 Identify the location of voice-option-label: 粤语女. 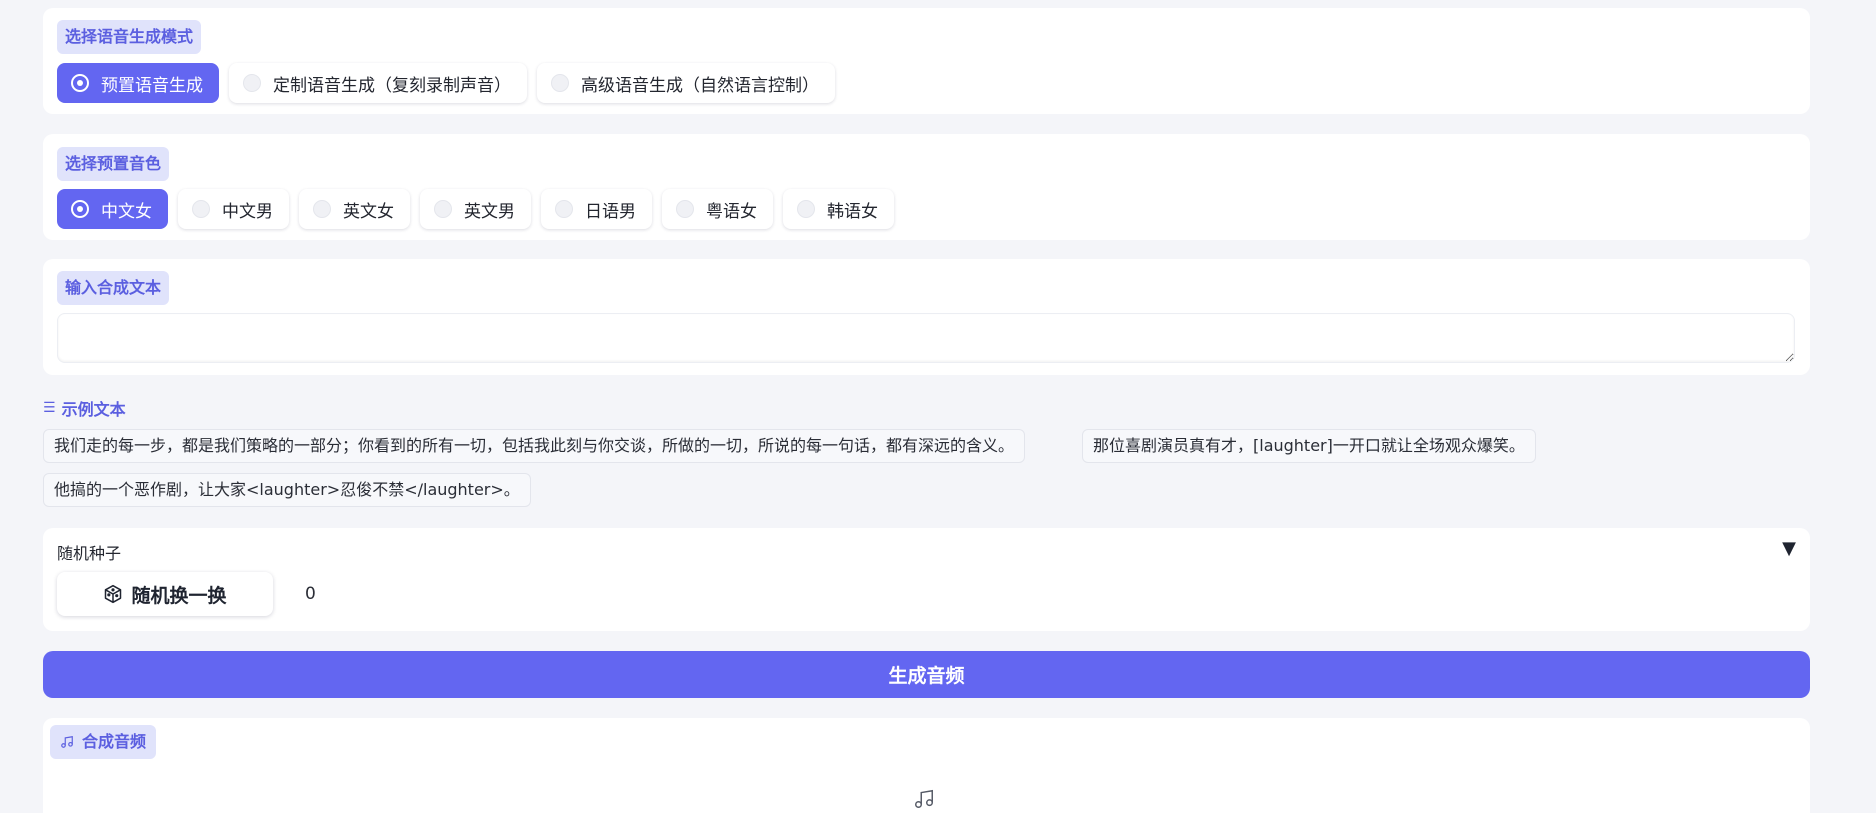
(731, 211).